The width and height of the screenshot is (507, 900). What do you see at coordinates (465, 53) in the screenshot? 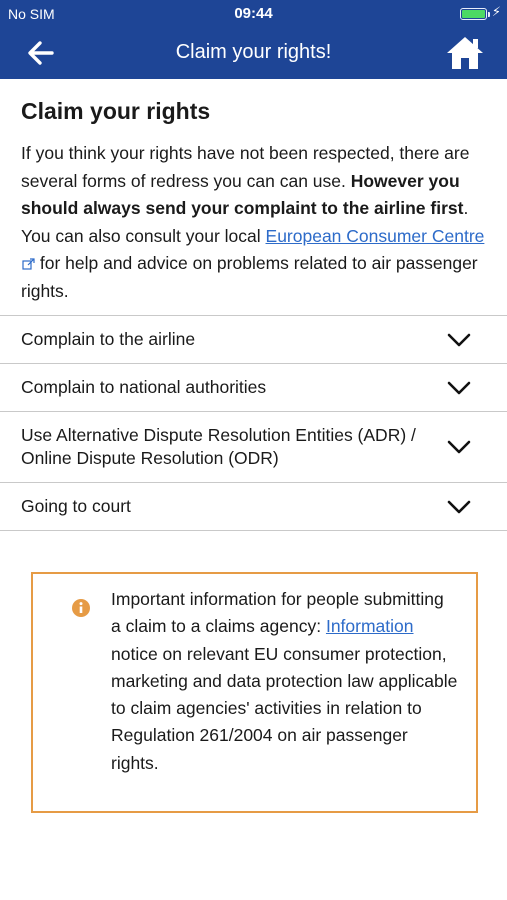
I see `home-icon` at bounding box center [465, 53].